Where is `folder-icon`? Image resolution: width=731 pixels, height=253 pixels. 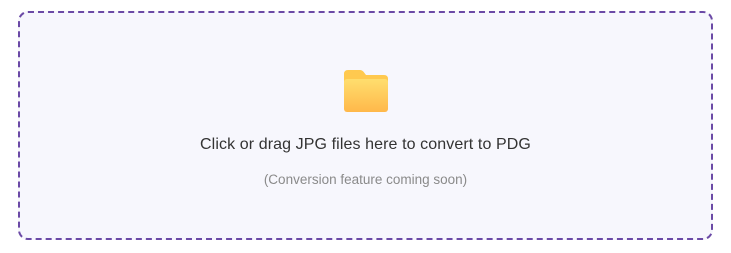
folder-icon is located at coordinates (365, 91).